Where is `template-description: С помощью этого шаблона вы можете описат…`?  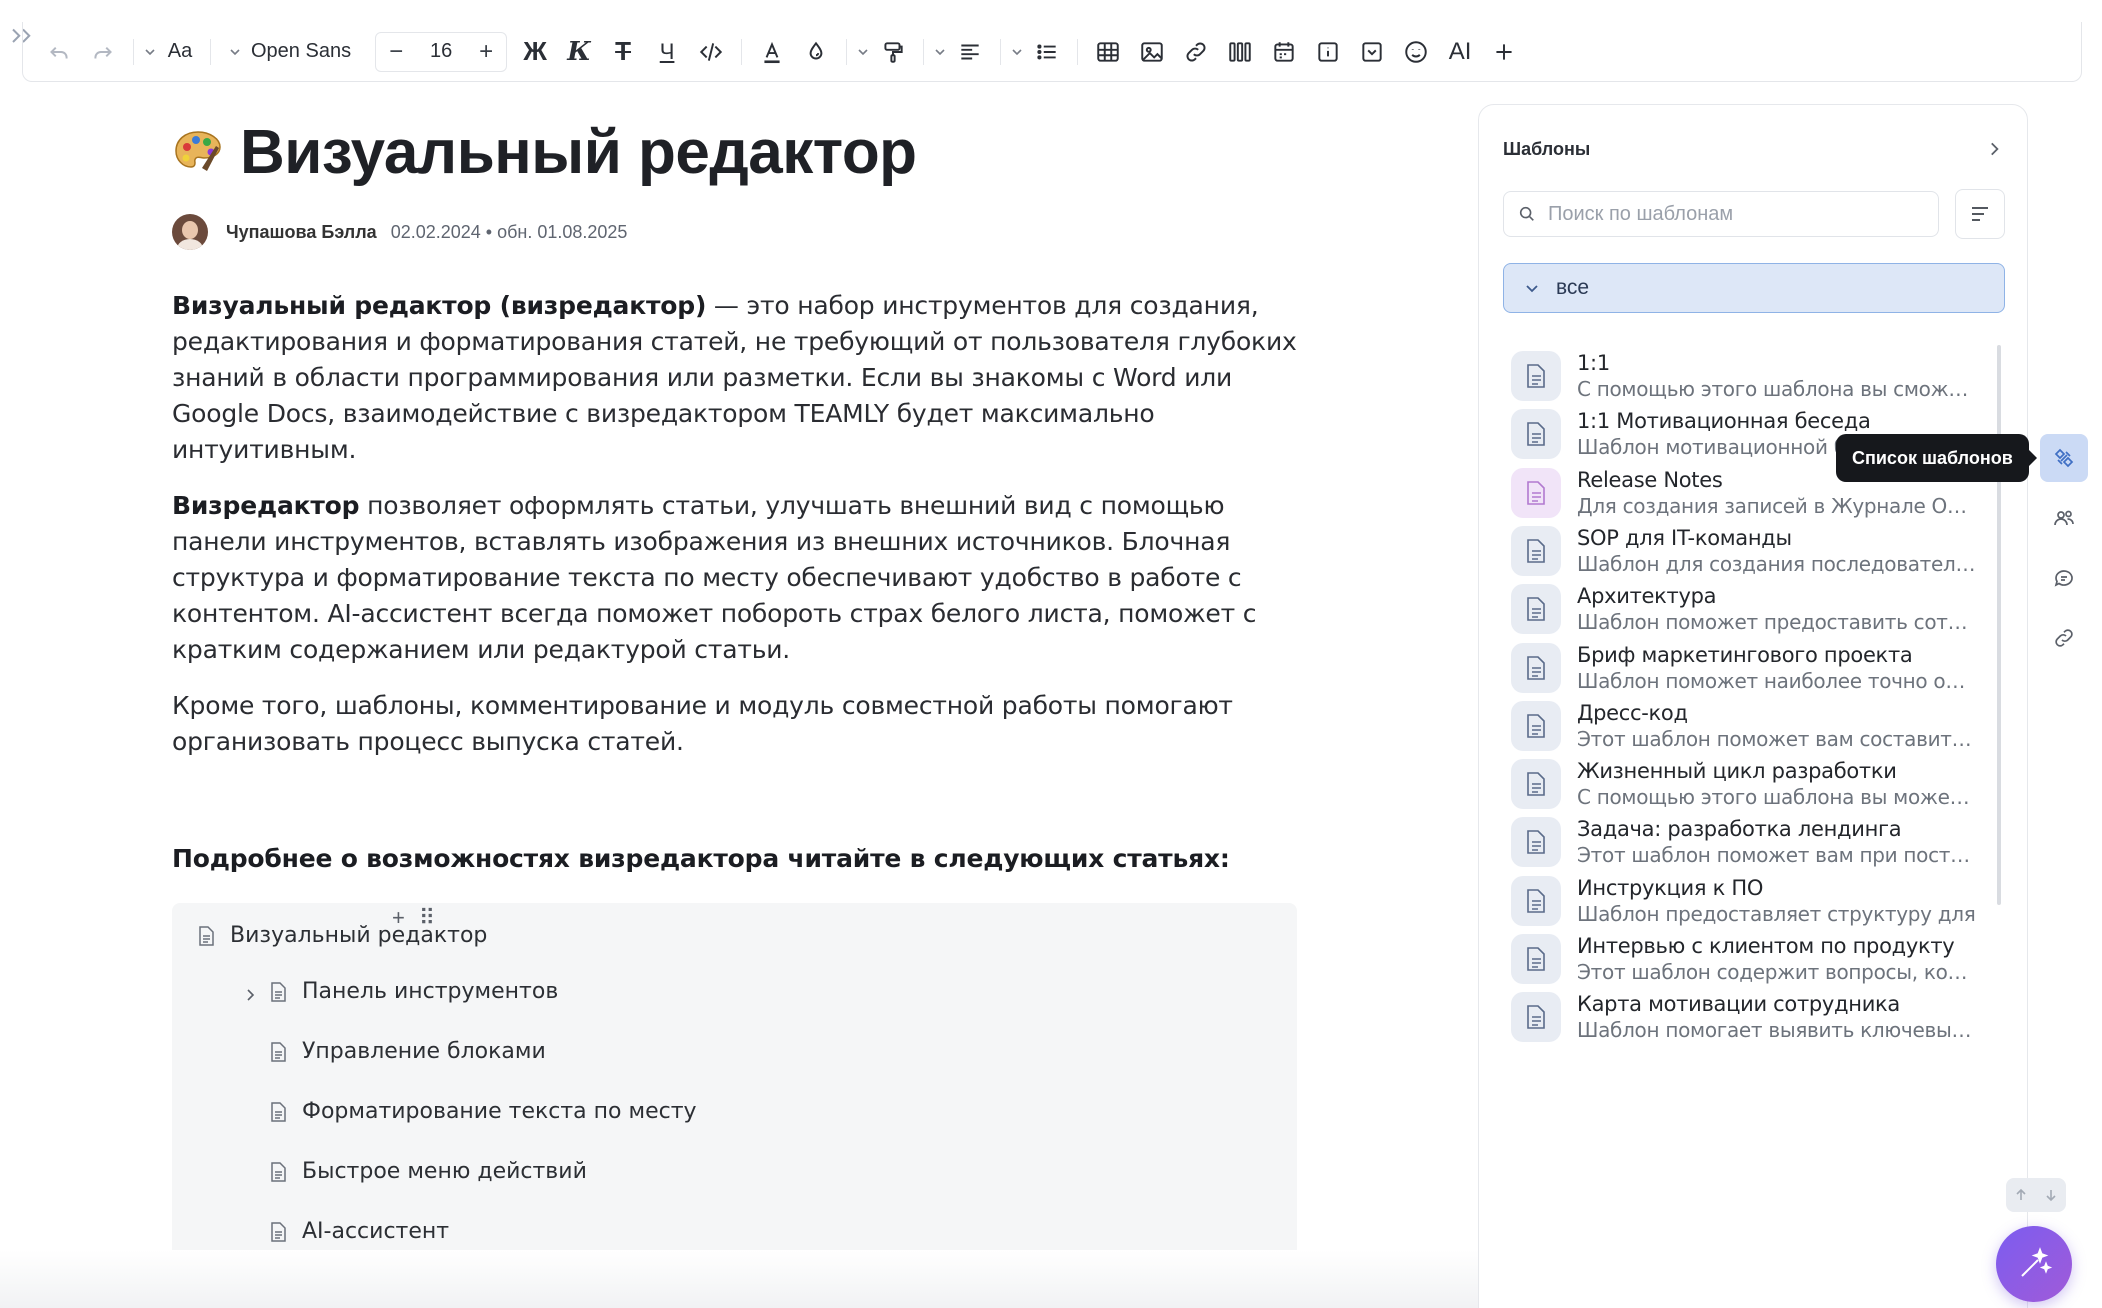
template-description: С помощью этого шаблона вы можете описат… is located at coordinates (1777, 797).